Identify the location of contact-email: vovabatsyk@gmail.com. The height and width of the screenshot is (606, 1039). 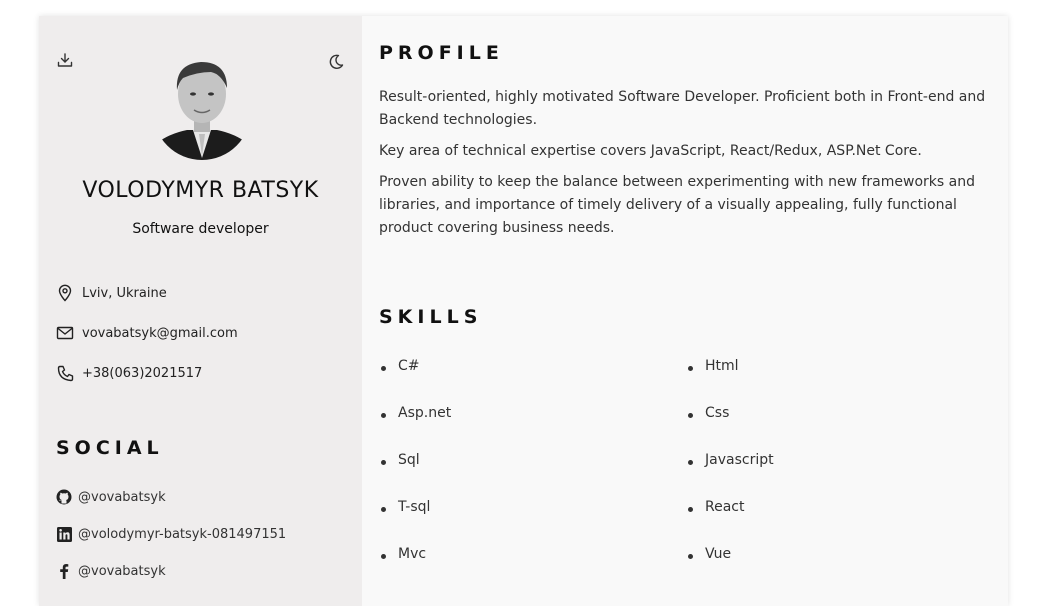
(147, 333).